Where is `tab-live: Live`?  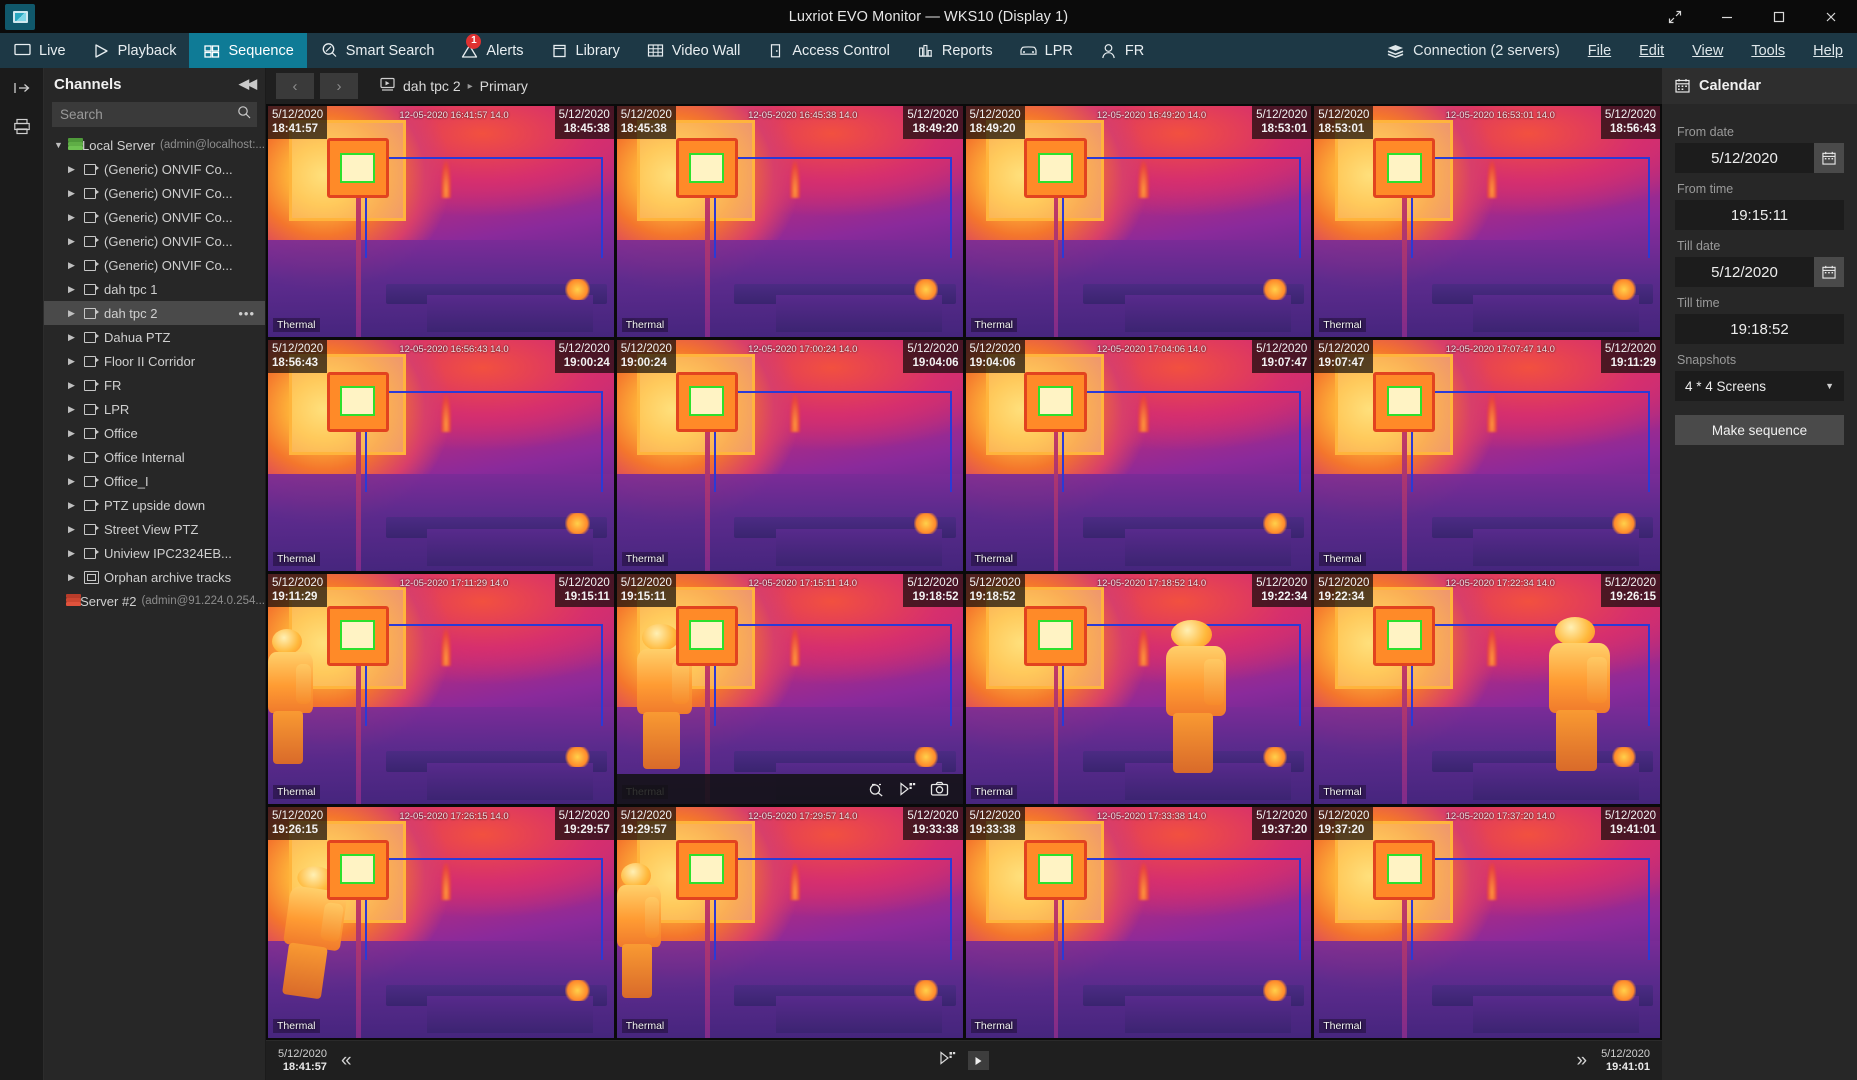 tab-live: Live is located at coordinates (39, 50).